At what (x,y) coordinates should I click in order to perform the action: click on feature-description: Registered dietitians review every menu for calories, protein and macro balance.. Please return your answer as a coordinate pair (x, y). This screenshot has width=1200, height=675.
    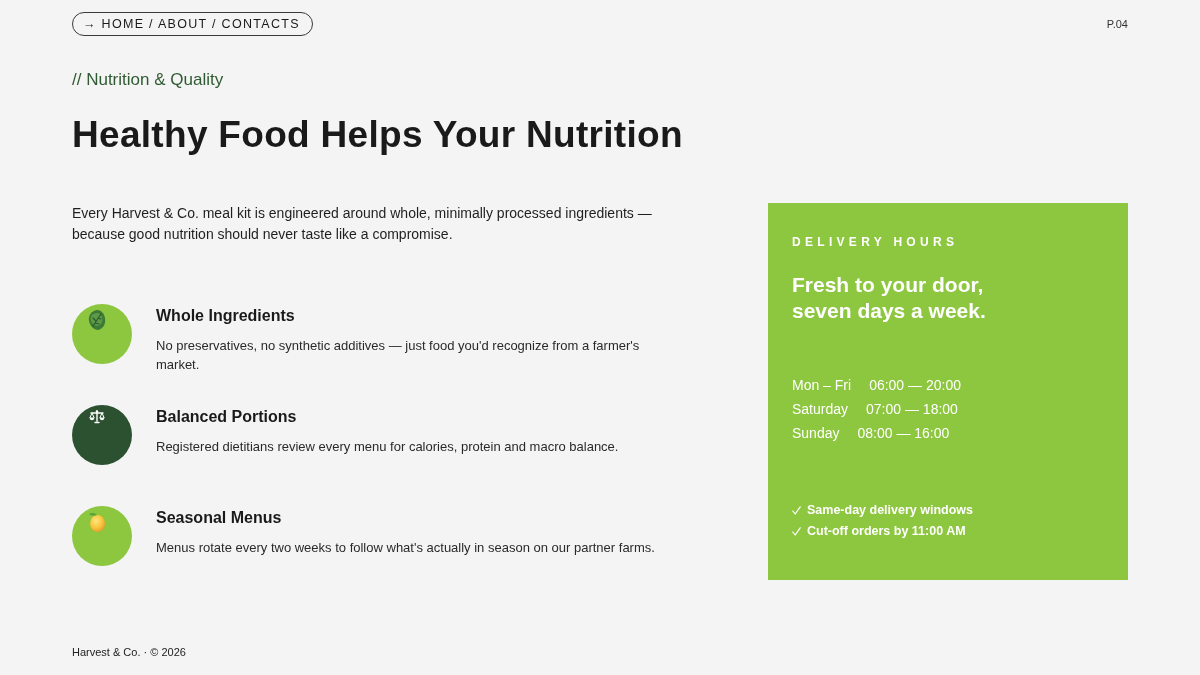
    Looking at the image, I should click on (388, 447).